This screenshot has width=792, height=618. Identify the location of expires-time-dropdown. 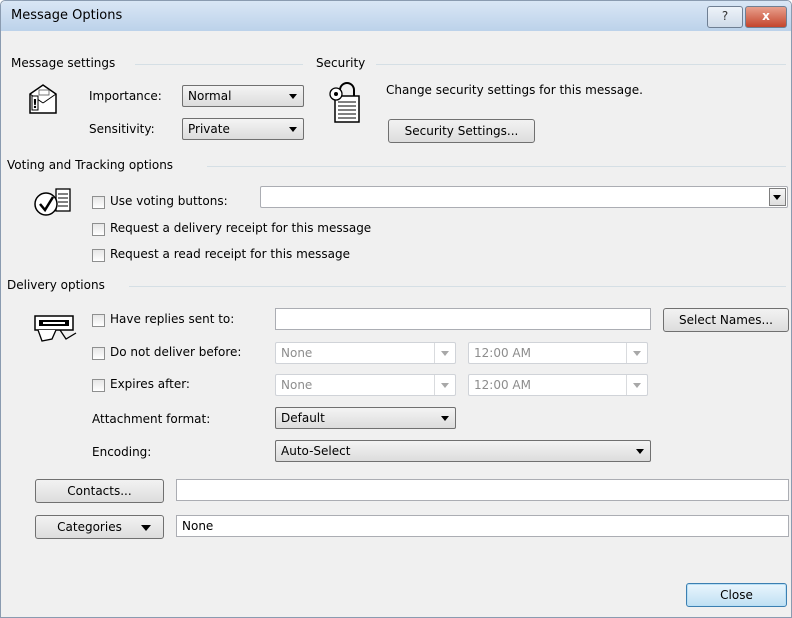
(636, 385).